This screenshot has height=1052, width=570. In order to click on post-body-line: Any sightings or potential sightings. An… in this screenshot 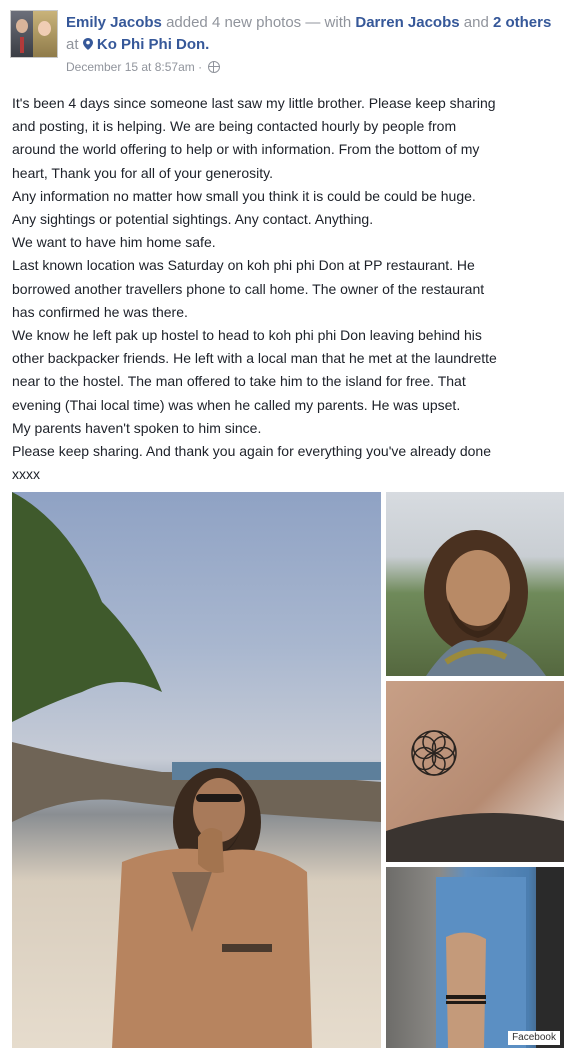, I will do `click(193, 219)`.